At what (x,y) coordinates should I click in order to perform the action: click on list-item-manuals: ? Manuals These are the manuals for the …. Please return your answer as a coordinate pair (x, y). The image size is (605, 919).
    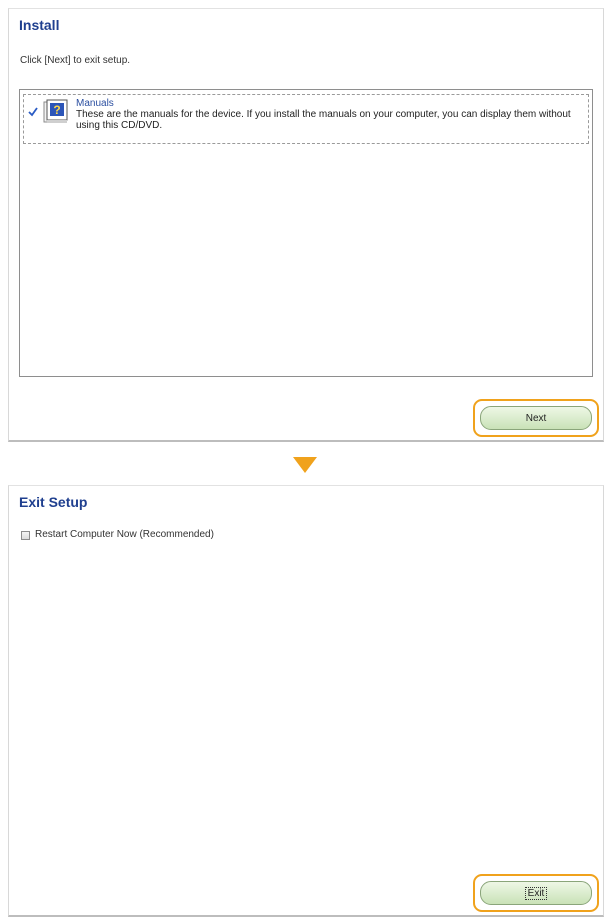
    Looking at the image, I should click on (306, 119).